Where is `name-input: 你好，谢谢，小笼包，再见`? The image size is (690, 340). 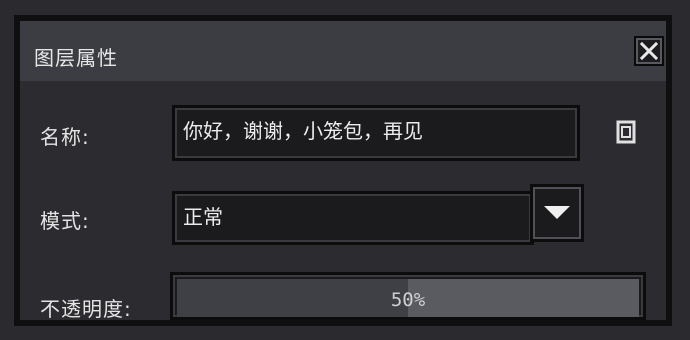 name-input: 你好，谢谢，小笼包，再见 is located at coordinates (376, 133).